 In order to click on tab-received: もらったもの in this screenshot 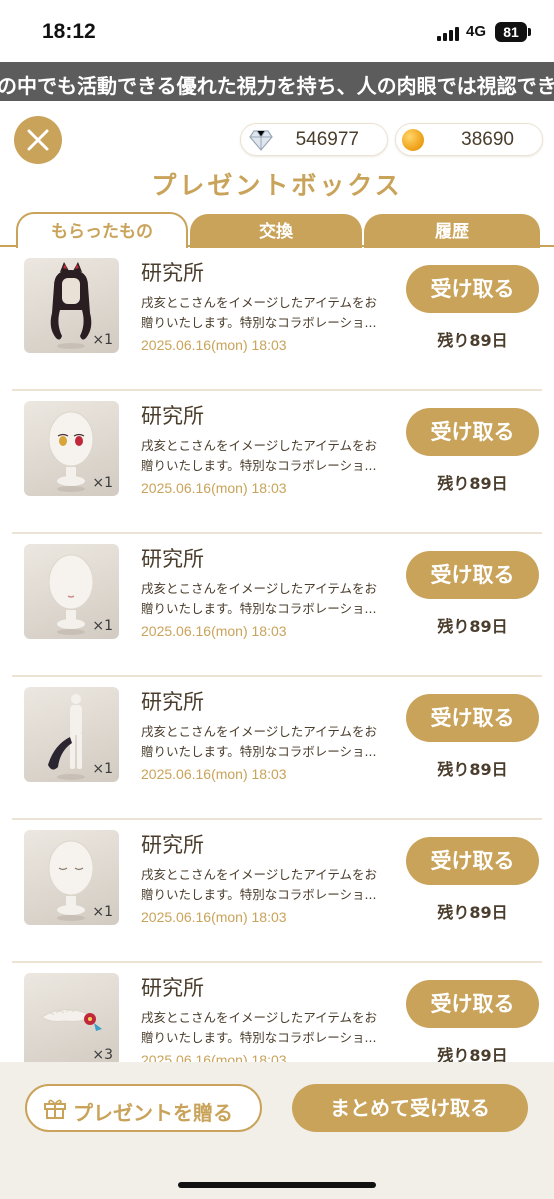, I will do `click(102, 230)`.